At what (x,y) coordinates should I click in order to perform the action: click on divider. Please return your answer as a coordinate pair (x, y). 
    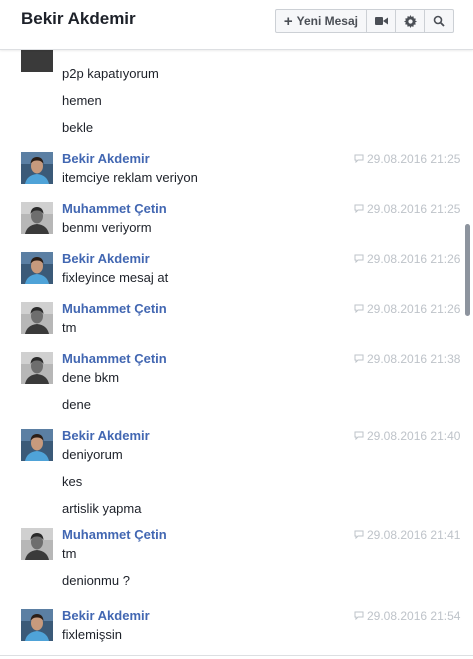
    Looking at the image, I should click on (236, 655).